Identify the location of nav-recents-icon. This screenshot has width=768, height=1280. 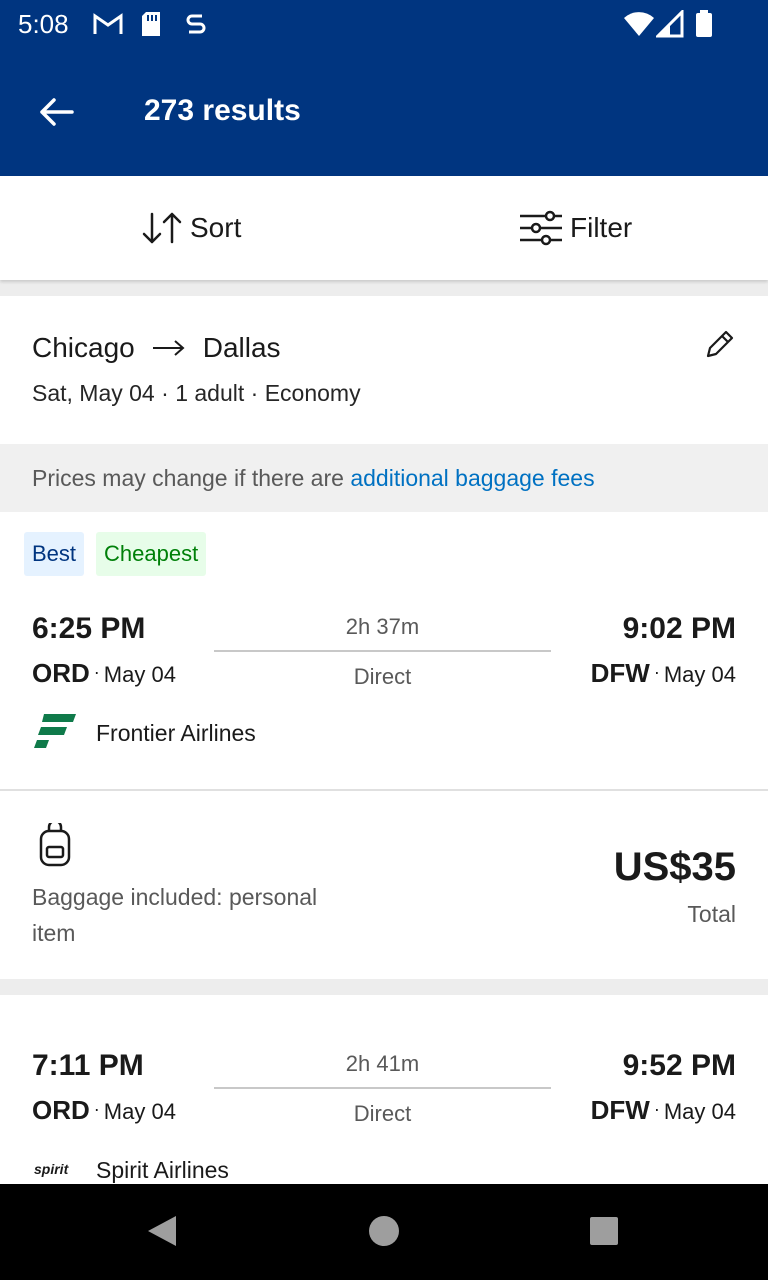
(604, 1231).